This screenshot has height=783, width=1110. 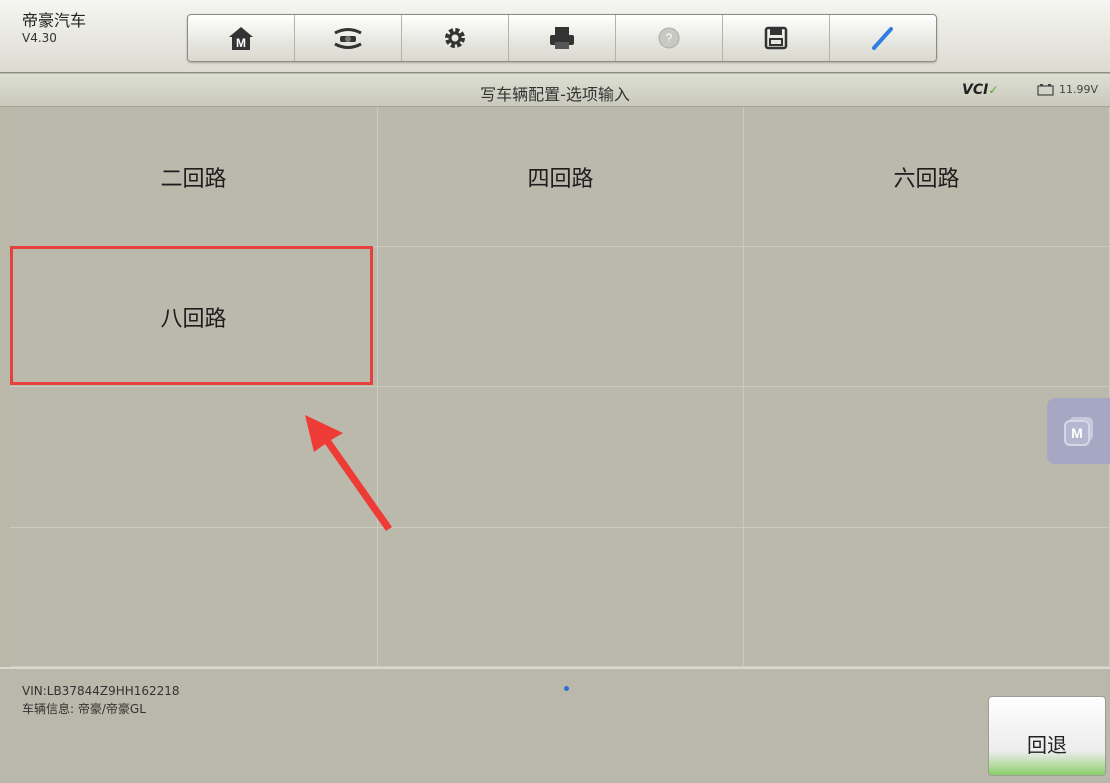 I want to click on home-button: M, so click(x=241, y=38).